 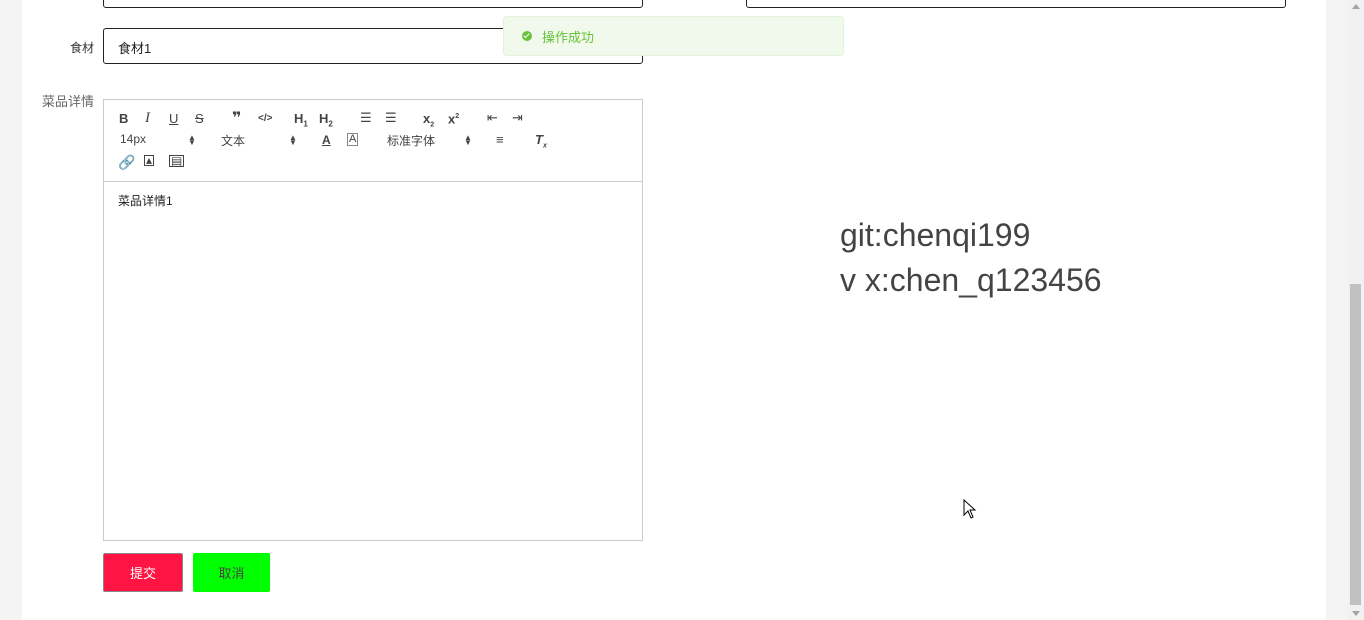 What do you see at coordinates (568, 37) in the screenshot?
I see `toast-message: 操作成功` at bounding box center [568, 37].